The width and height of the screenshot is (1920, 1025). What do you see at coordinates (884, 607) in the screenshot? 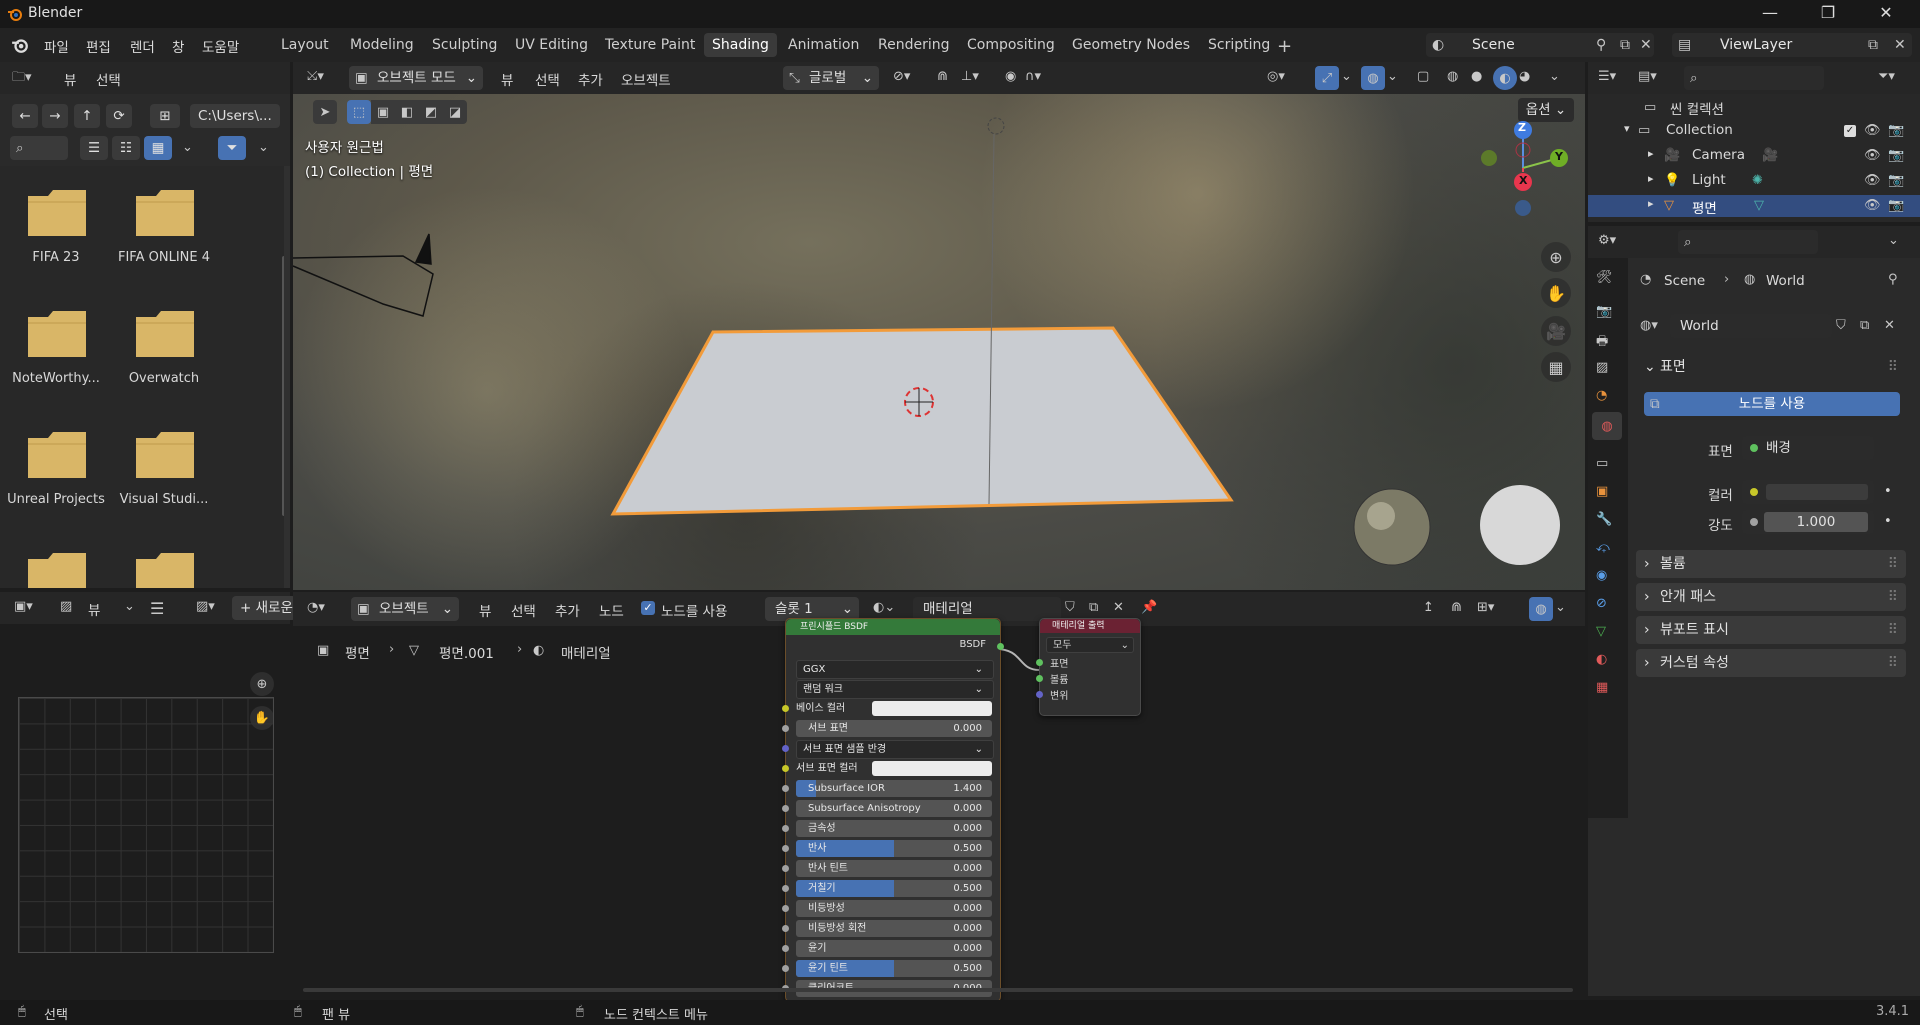
I see `material-browse-icon: ◐⌄` at bounding box center [884, 607].